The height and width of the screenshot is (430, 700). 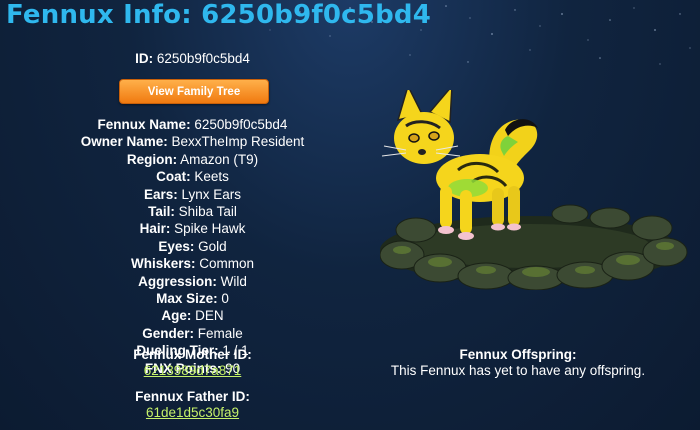 I want to click on info-row-owner-name: Owner Name: BexxTheImp Resident, so click(x=192, y=141).